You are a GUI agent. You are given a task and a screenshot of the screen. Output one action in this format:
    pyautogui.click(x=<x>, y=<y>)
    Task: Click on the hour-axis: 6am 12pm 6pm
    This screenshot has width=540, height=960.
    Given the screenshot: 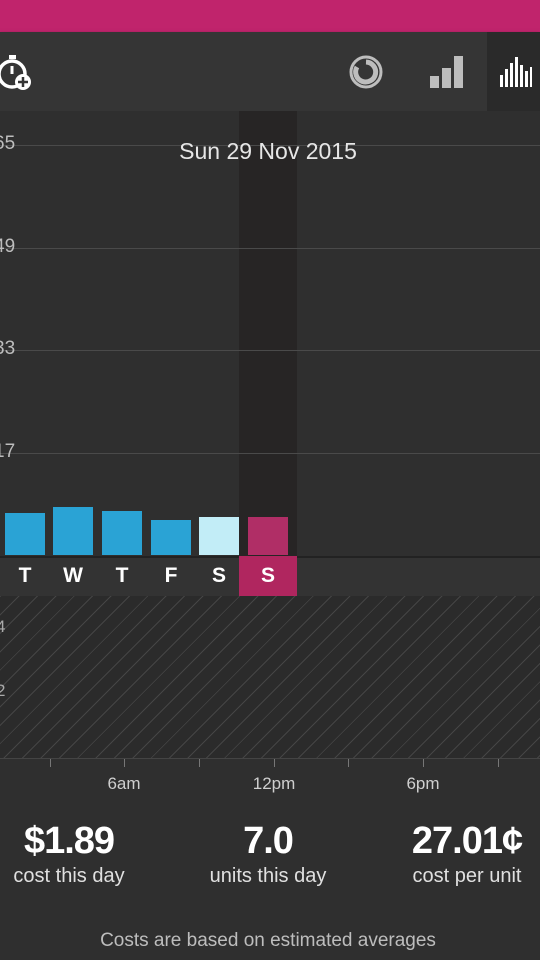 What is the action you would take?
    pyautogui.click(x=270, y=783)
    